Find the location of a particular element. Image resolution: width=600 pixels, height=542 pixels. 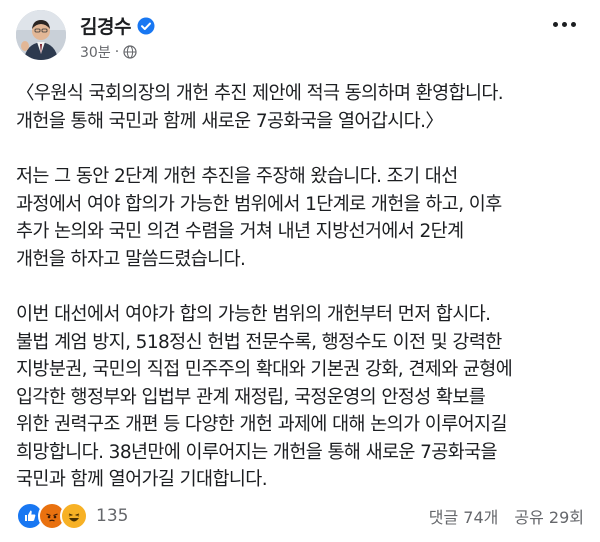

shares-count-link: 공유 29회 is located at coordinates (549, 516).